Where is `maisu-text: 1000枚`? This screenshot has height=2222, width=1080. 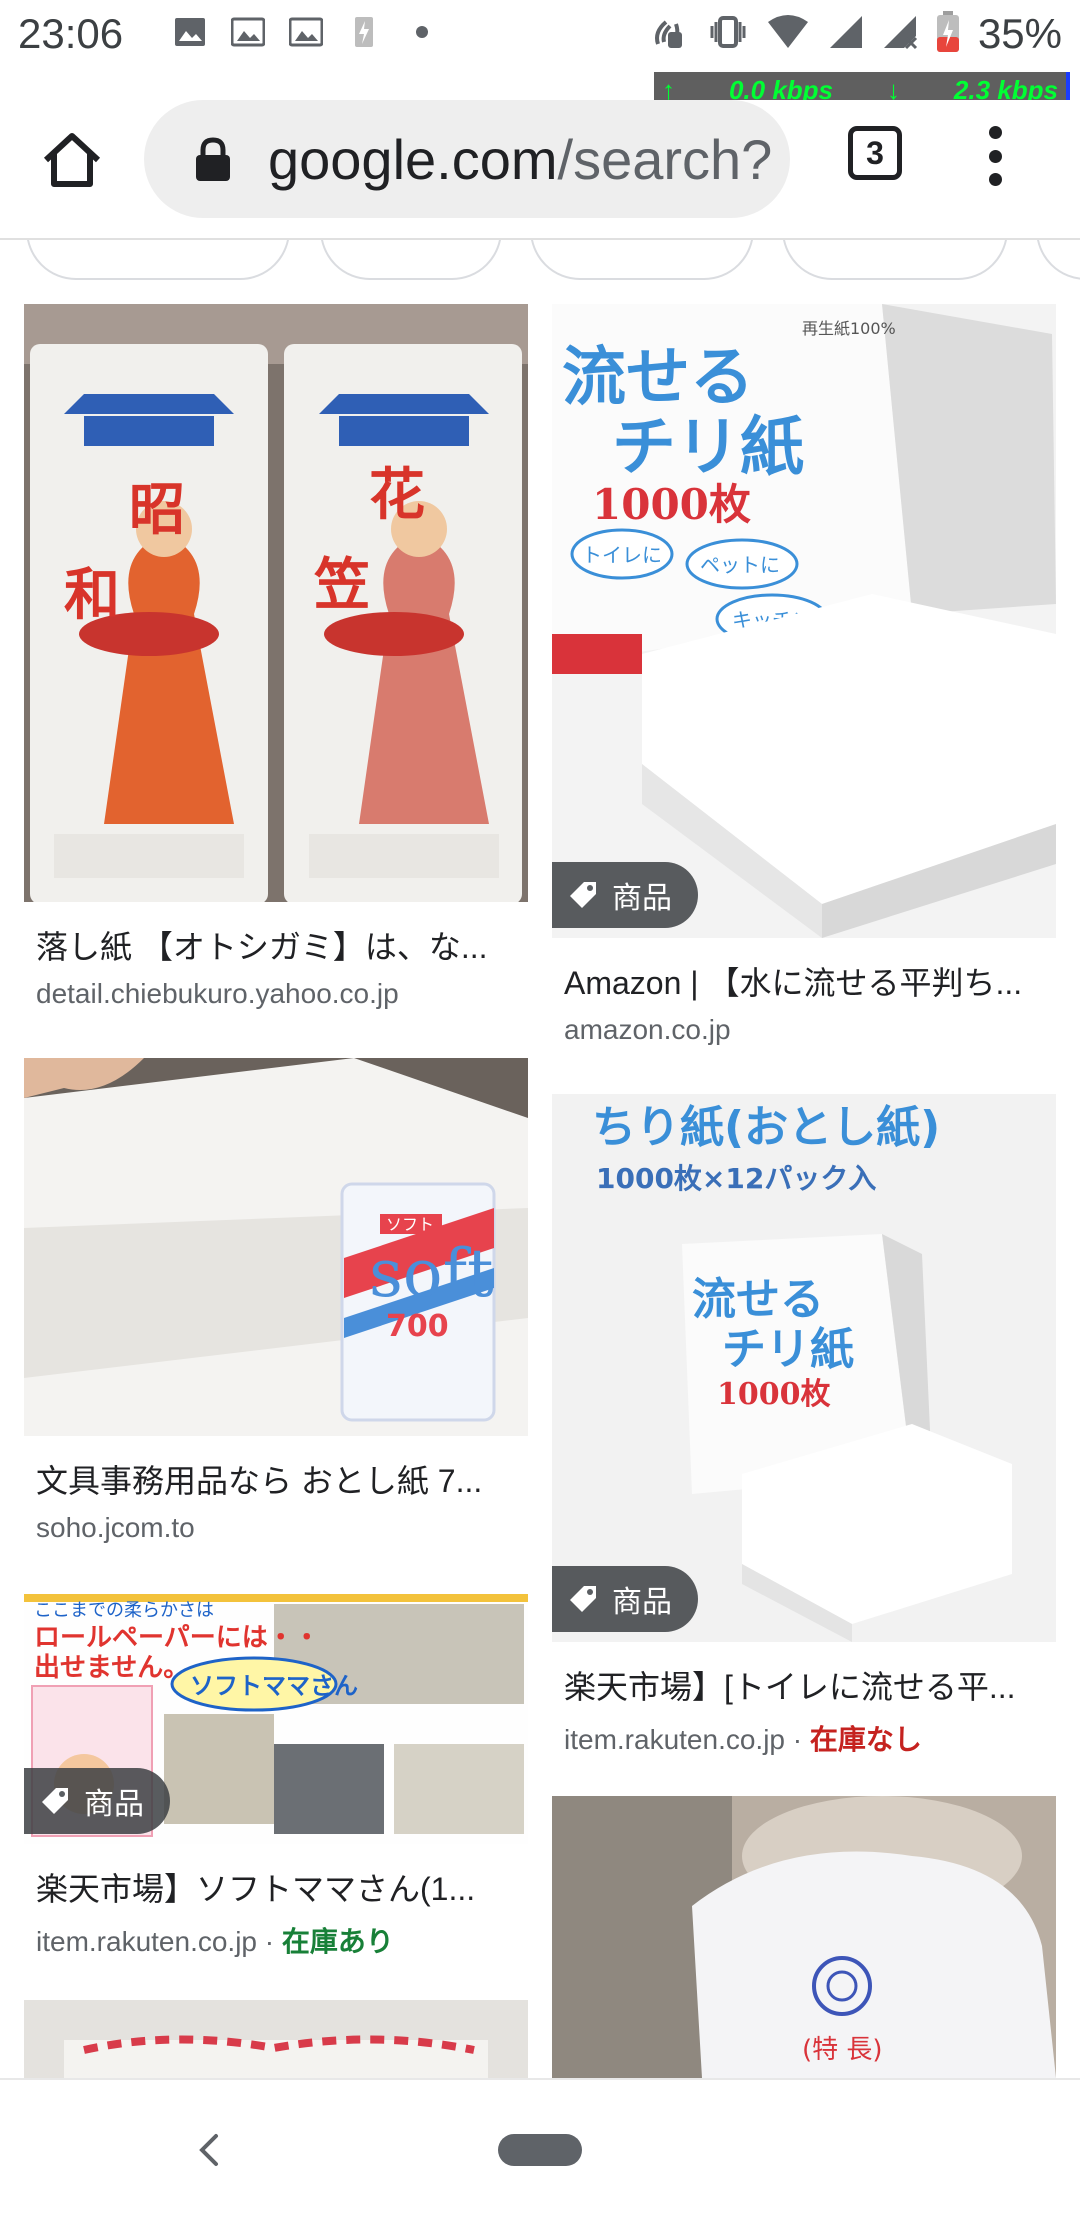 maisu-text: 1000枚 is located at coordinates (671, 504).